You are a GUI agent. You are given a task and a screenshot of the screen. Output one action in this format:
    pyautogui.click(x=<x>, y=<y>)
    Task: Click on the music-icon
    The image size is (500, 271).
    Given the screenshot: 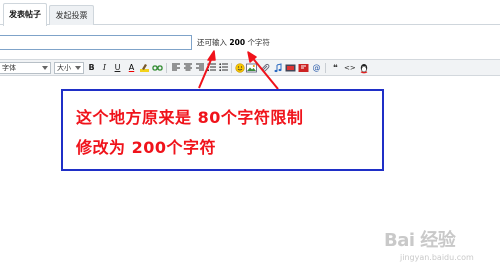 What is the action you would take?
    pyautogui.click(x=277, y=68)
    